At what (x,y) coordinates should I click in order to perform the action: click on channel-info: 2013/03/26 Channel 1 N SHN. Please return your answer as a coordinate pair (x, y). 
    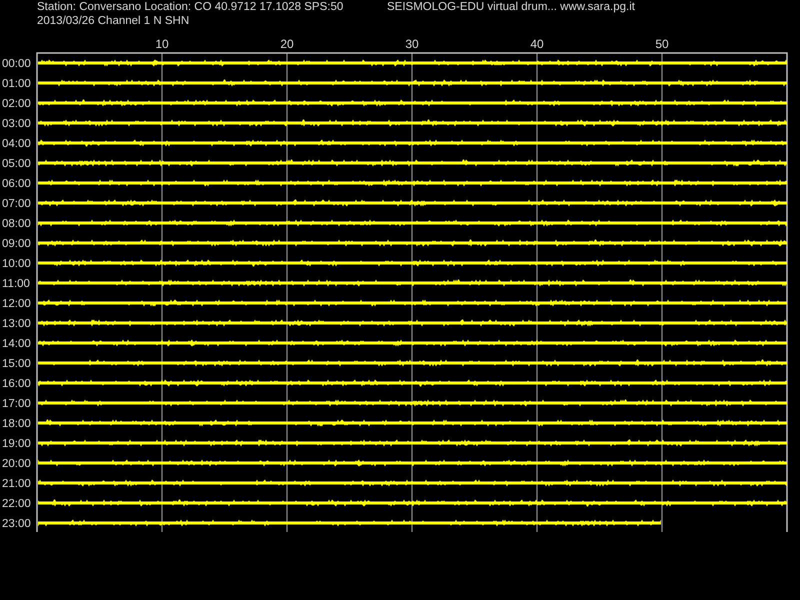
    Looking at the image, I should click on (113, 21).